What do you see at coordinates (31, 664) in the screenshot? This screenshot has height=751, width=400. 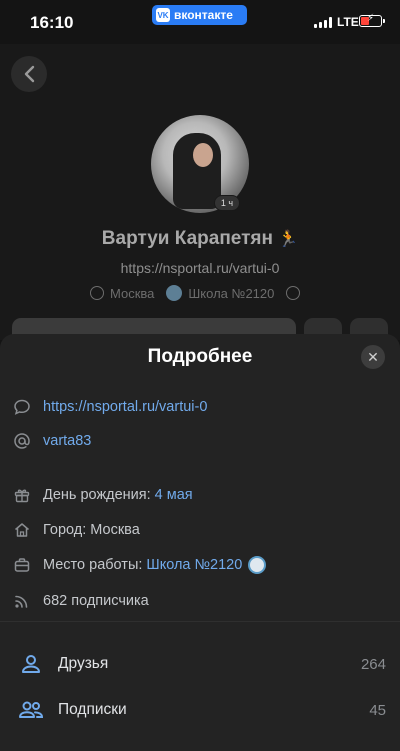 I see `user-icon` at bounding box center [31, 664].